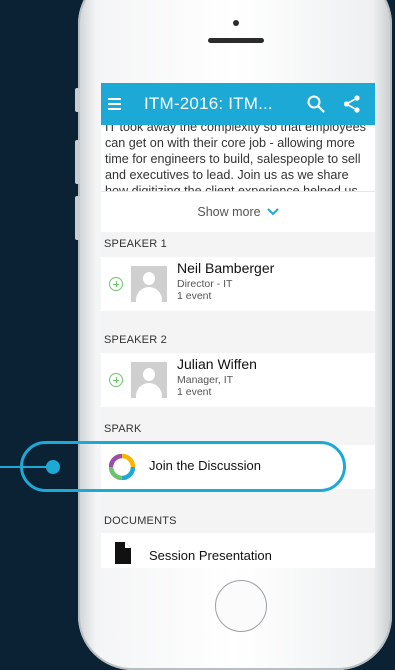 The height and width of the screenshot is (670, 395). I want to click on chevron-down-icon, so click(272, 212).